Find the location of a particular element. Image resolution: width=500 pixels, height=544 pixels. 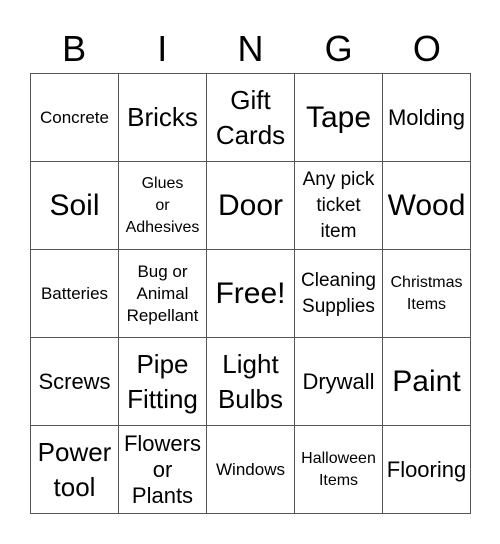

bingo-cell-label: Light Bulbs is located at coordinates (250, 381).